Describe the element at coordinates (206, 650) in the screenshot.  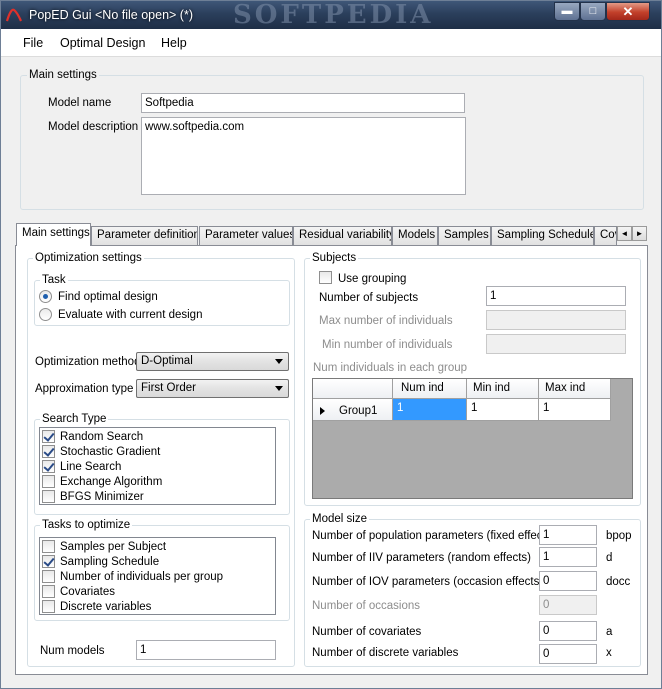
I see `num-models-input: 1` at that location.